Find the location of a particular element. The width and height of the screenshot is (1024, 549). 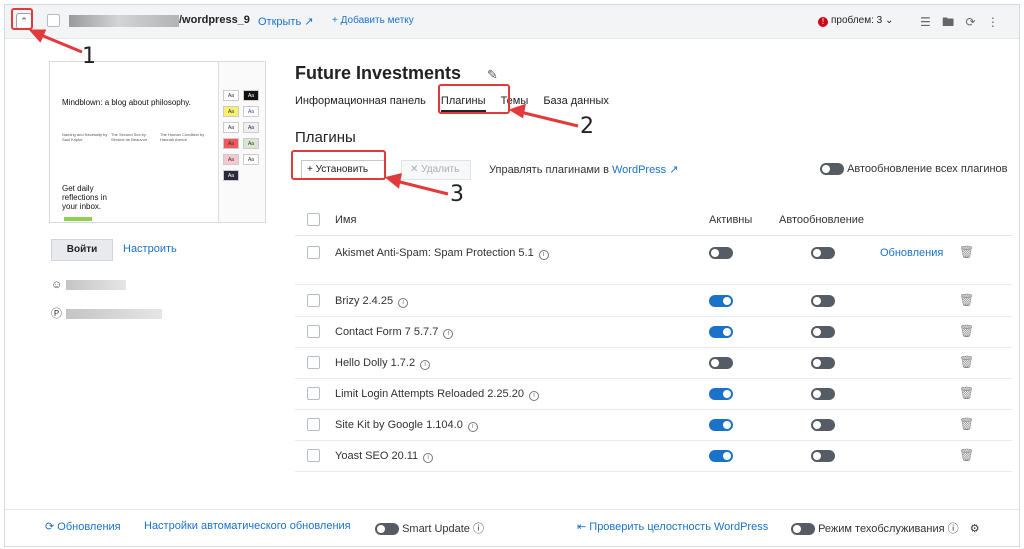

callout-number: 3 is located at coordinates (457, 194).